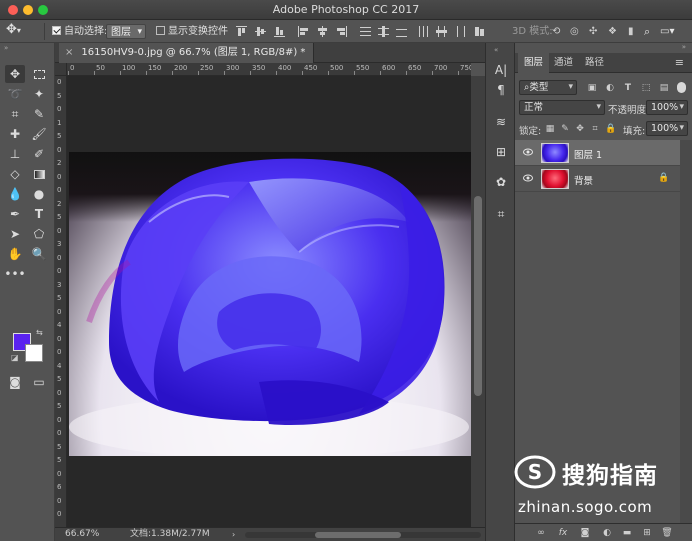 Image resolution: width=692 pixels, height=541 pixels. What do you see at coordinates (39, 74) in the screenshot?
I see `marquee-tool-icon` at bounding box center [39, 74].